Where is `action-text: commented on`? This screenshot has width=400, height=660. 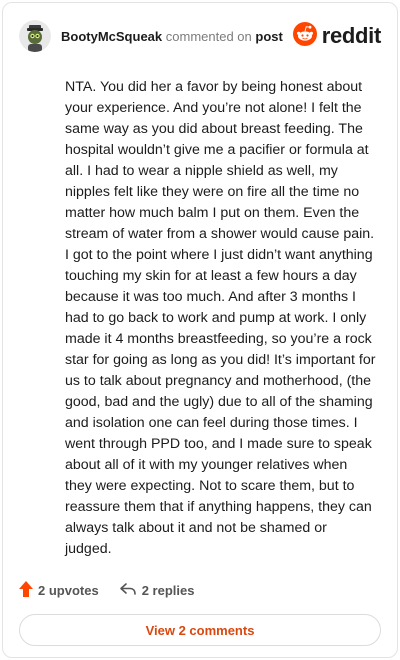 action-text: commented on is located at coordinates (208, 36).